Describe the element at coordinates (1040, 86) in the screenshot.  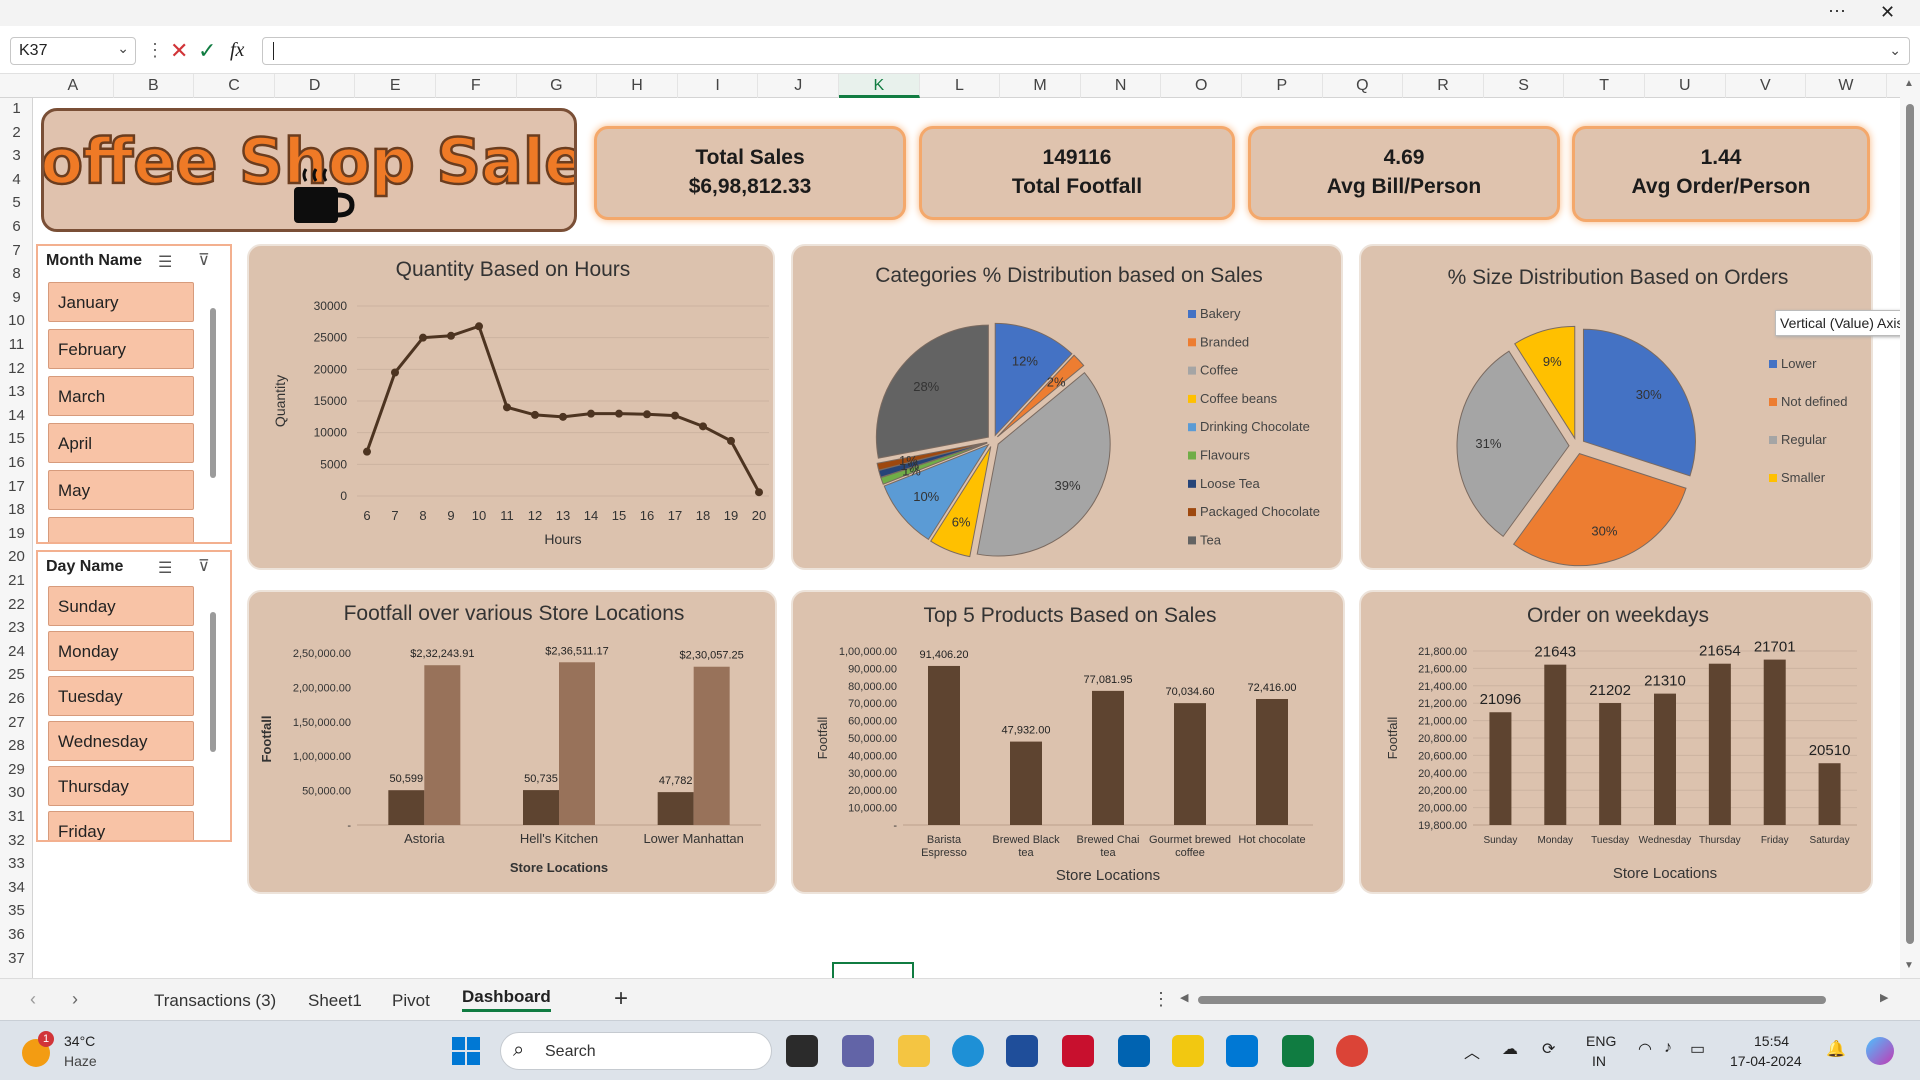
I see `column-header-m: M` at that location.